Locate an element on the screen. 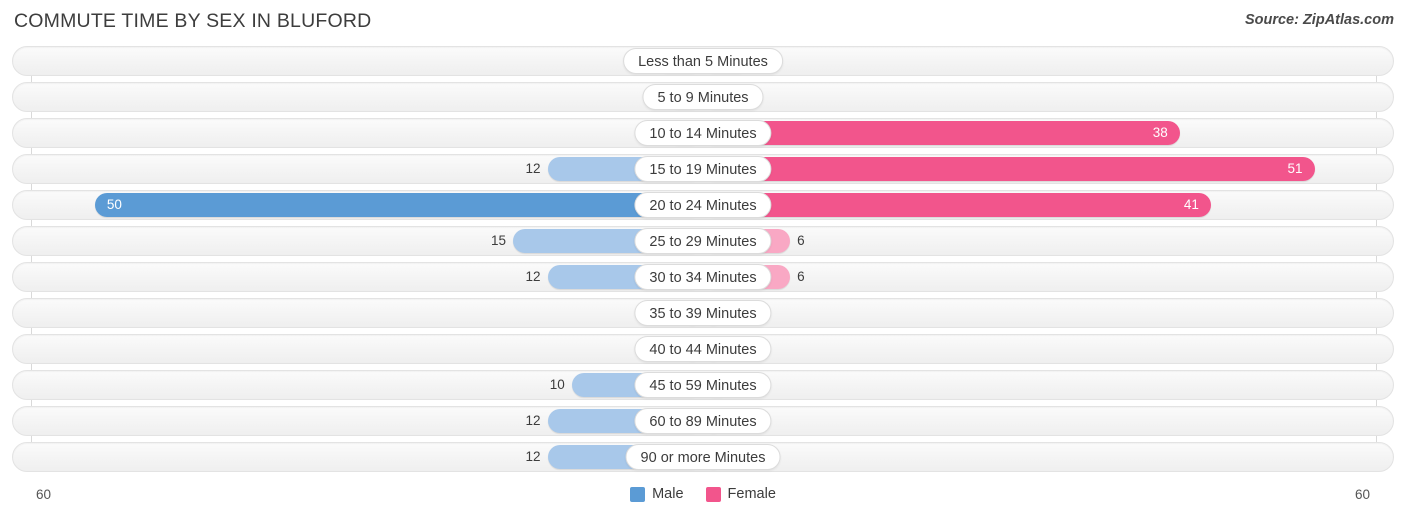 The width and height of the screenshot is (1406, 523). female-bar: 41 is located at coordinates (957, 205).